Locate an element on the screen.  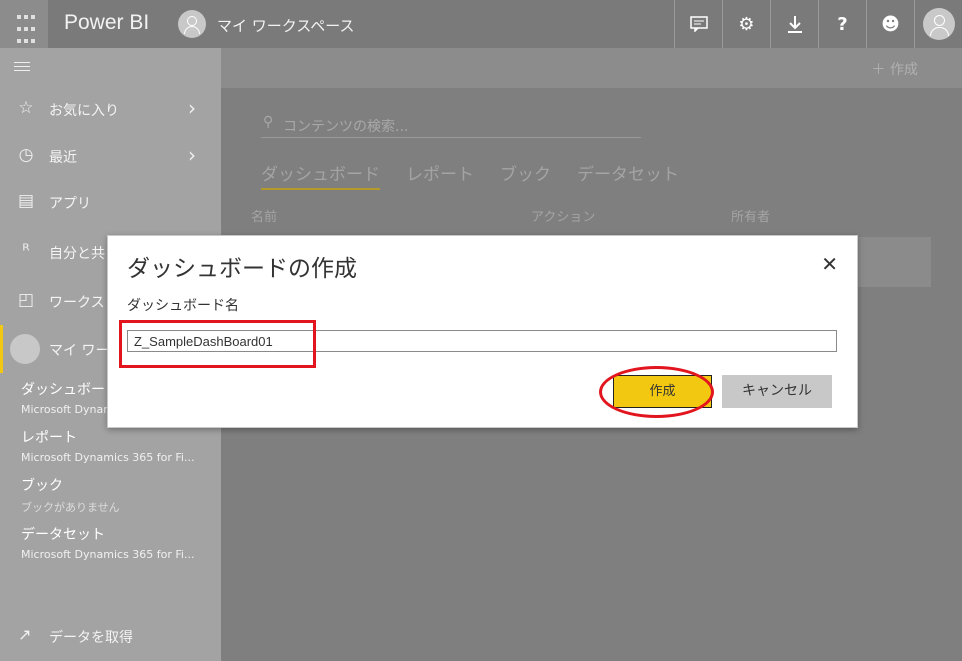
sidebar-item-apps: ▤ アプリ is located at coordinates (110, 202).